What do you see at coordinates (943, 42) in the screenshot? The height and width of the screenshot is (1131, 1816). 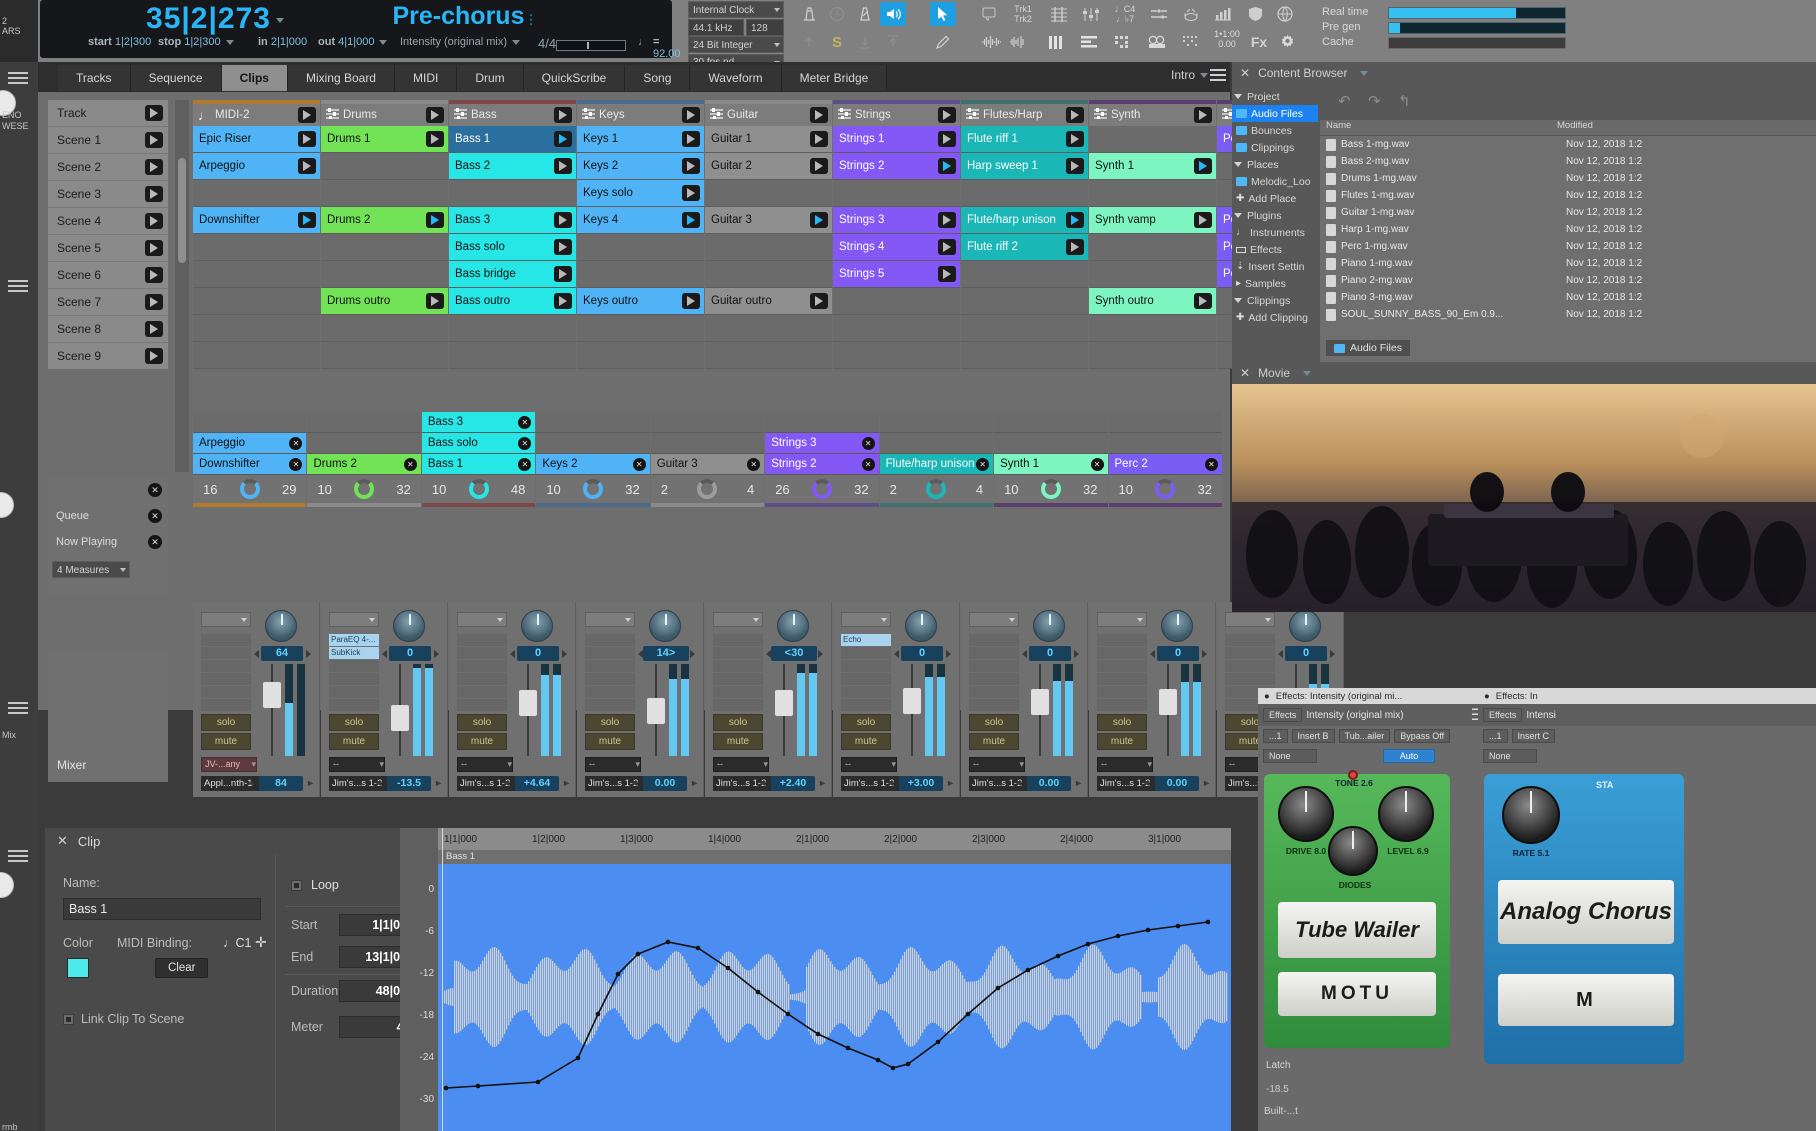 I see `pencil-tool-icon` at bounding box center [943, 42].